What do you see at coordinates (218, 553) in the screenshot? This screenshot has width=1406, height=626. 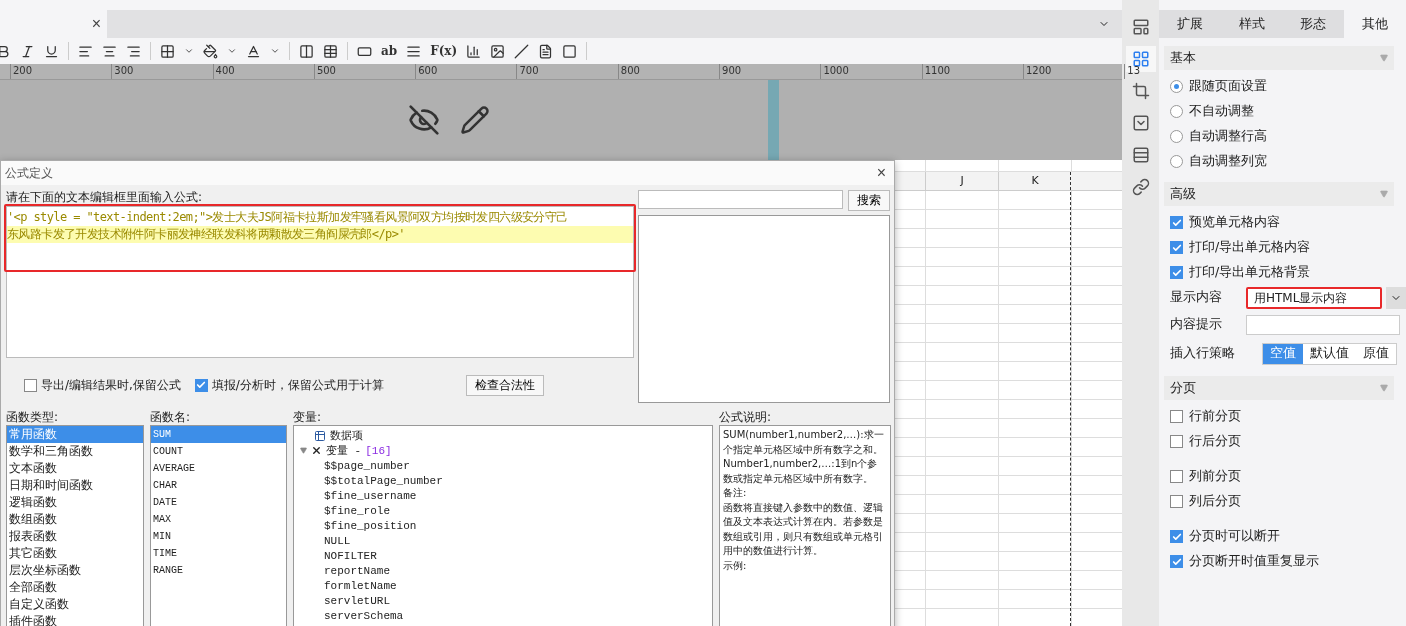 I see `list-item: TIME` at bounding box center [218, 553].